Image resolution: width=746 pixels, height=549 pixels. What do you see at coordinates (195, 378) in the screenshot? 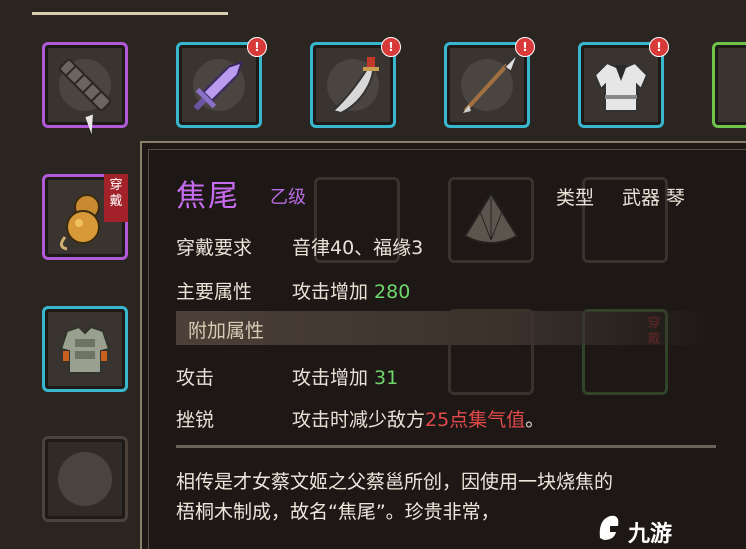
I see `attack-label: 攻击` at bounding box center [195, 378].